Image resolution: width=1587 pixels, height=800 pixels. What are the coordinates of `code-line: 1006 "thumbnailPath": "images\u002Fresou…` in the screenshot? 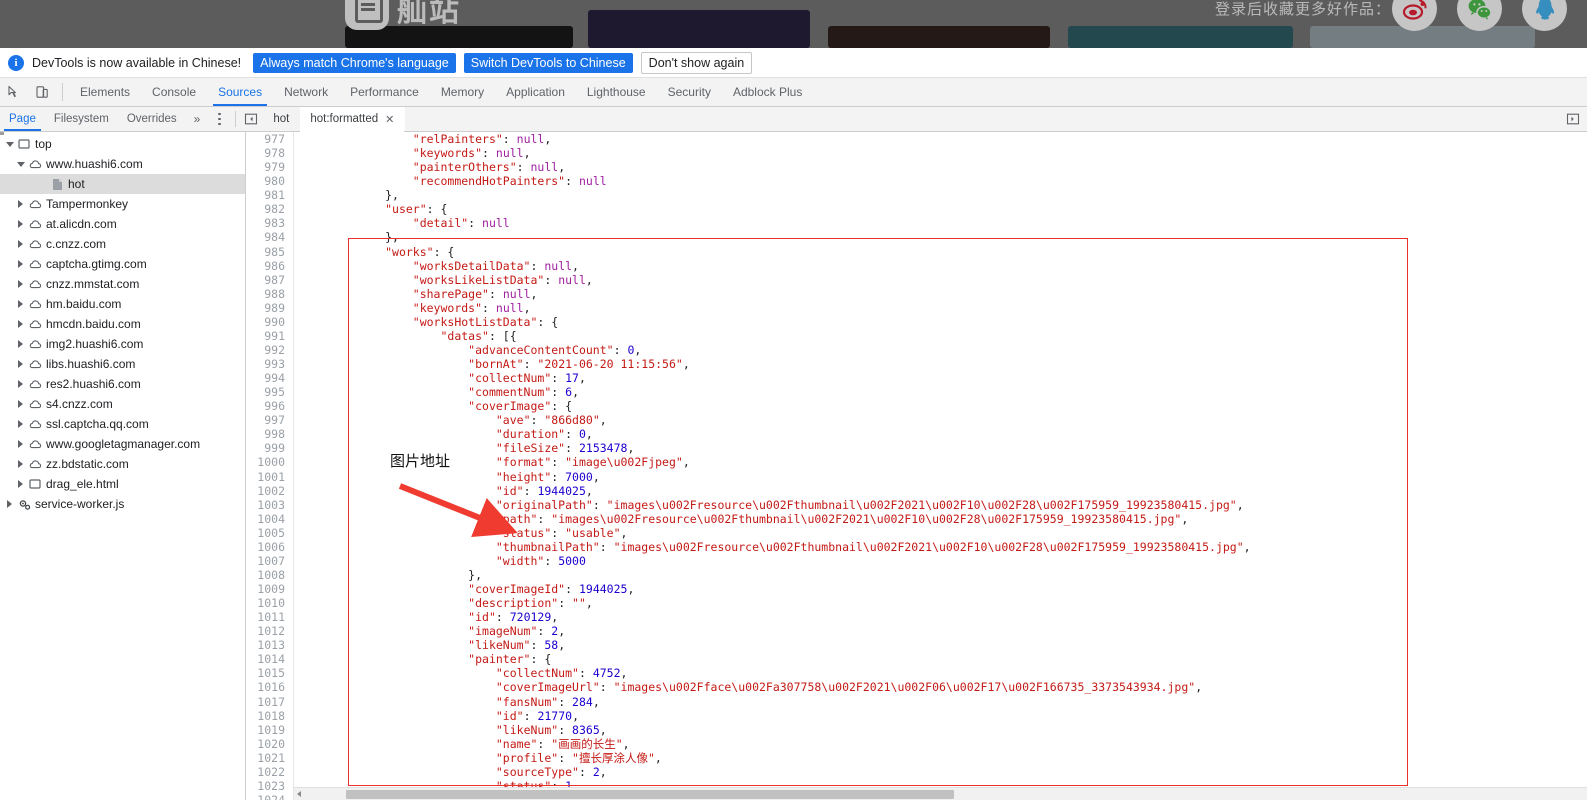 It's located at (916, 546).